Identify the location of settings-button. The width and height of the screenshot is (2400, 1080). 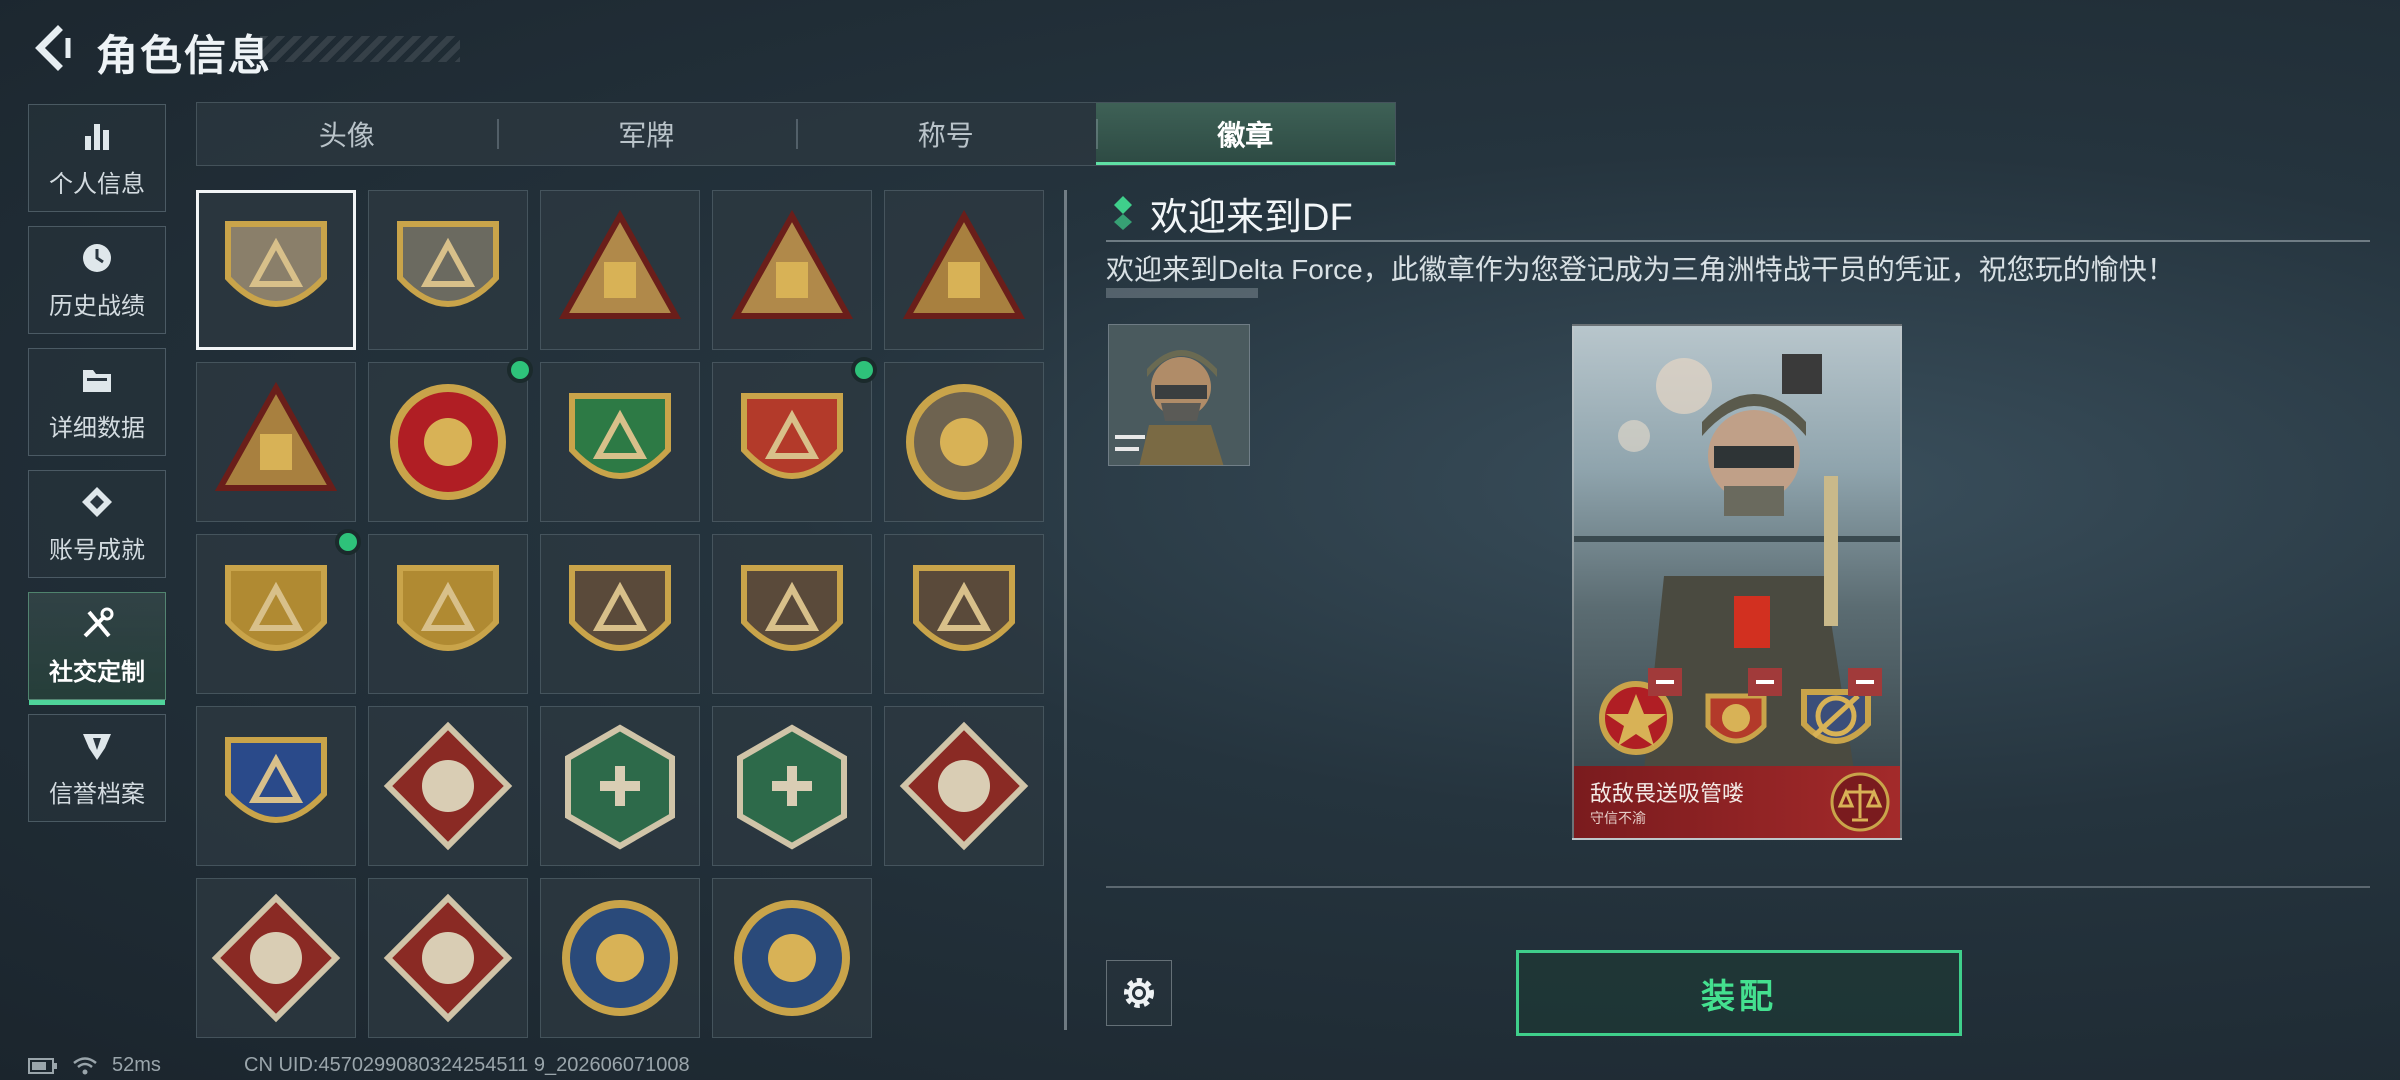
(1139, 993).